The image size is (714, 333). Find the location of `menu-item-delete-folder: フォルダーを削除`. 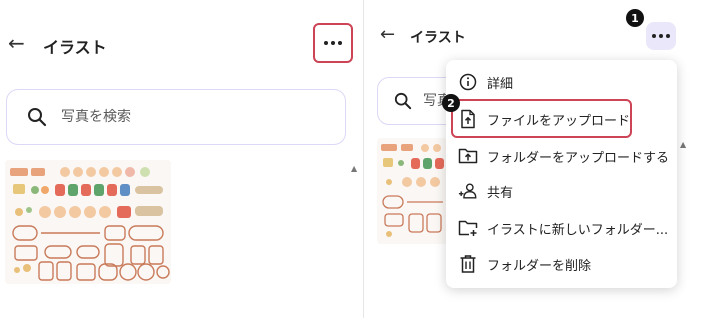

menu-item-delete-folder: フォルダーを削除 is located at coordinates (561, 264).